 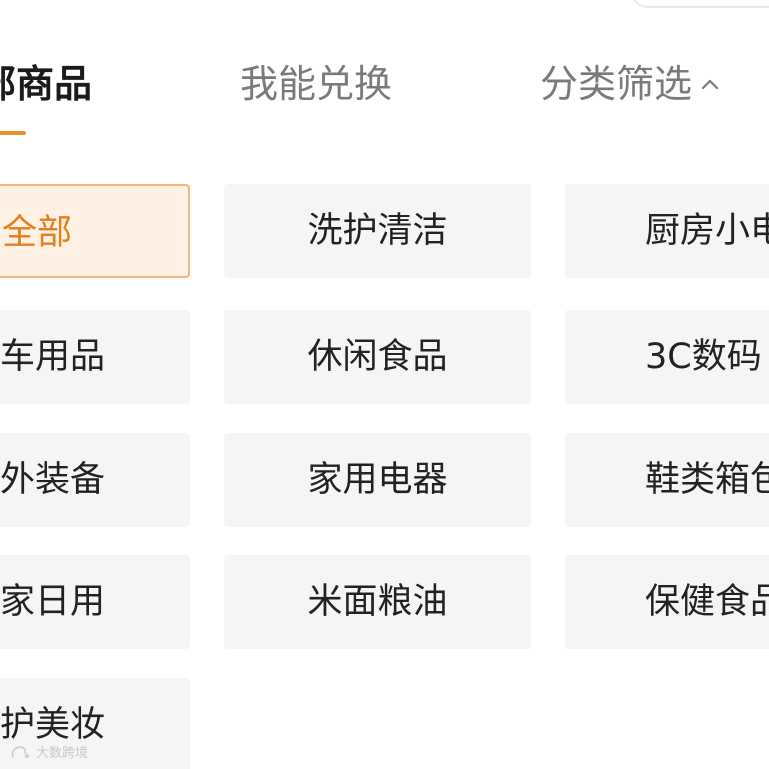 What do you see at coordinates (95, 480) in the screenshot?
I see `category-chip-outdoor-gear: 外装备` at bounding box center [95, 480].